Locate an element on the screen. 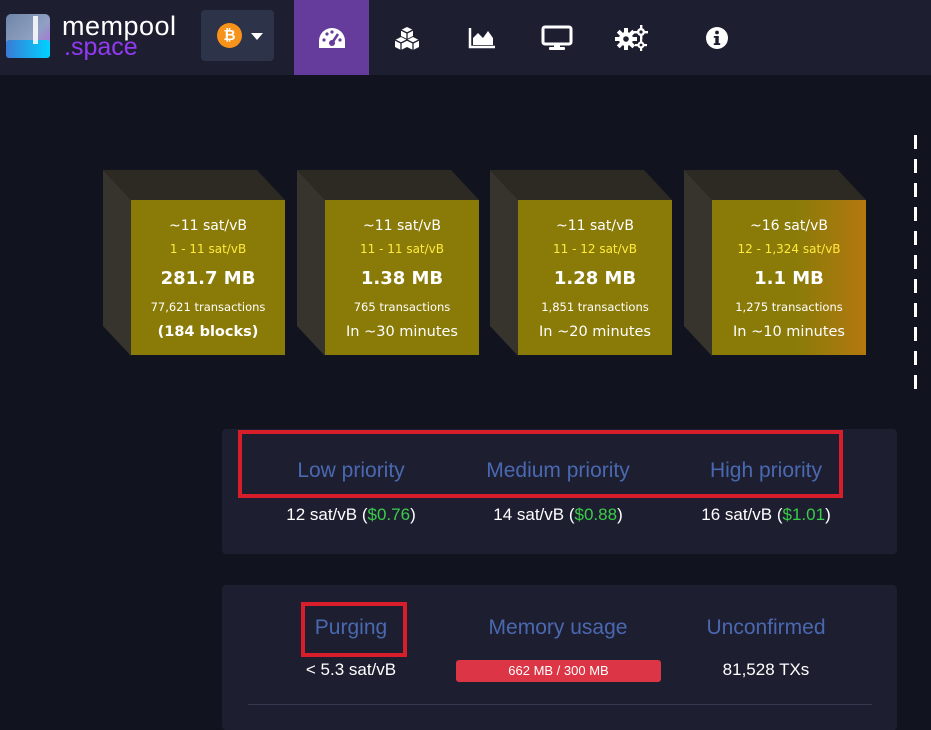  time-to-block: In ~10 minutes is located at coordinates (789, 332).